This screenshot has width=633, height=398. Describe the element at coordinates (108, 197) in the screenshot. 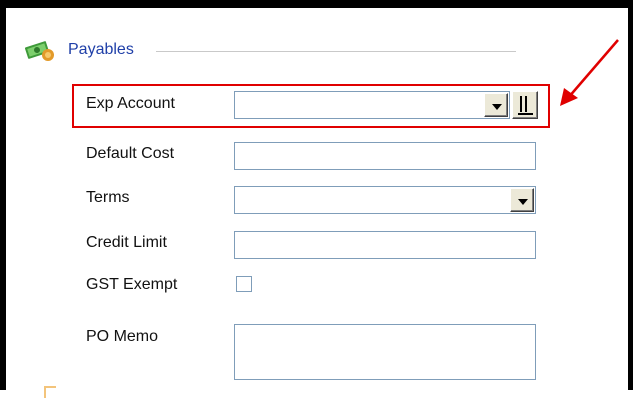

I see `terms-label: Terms` at that location.